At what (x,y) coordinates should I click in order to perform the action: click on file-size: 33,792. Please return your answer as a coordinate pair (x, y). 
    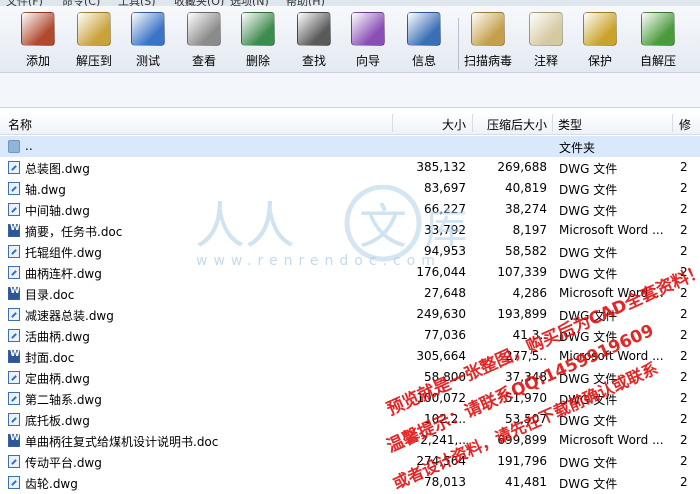
    Looking at the image, I should click on (445, 230).